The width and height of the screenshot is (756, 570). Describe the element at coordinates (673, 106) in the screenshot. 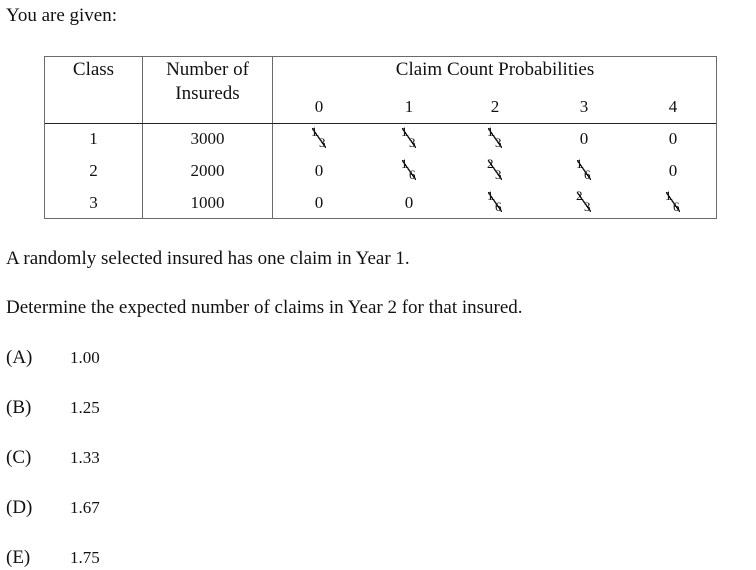

I see `header-count-4: 4` at that location.